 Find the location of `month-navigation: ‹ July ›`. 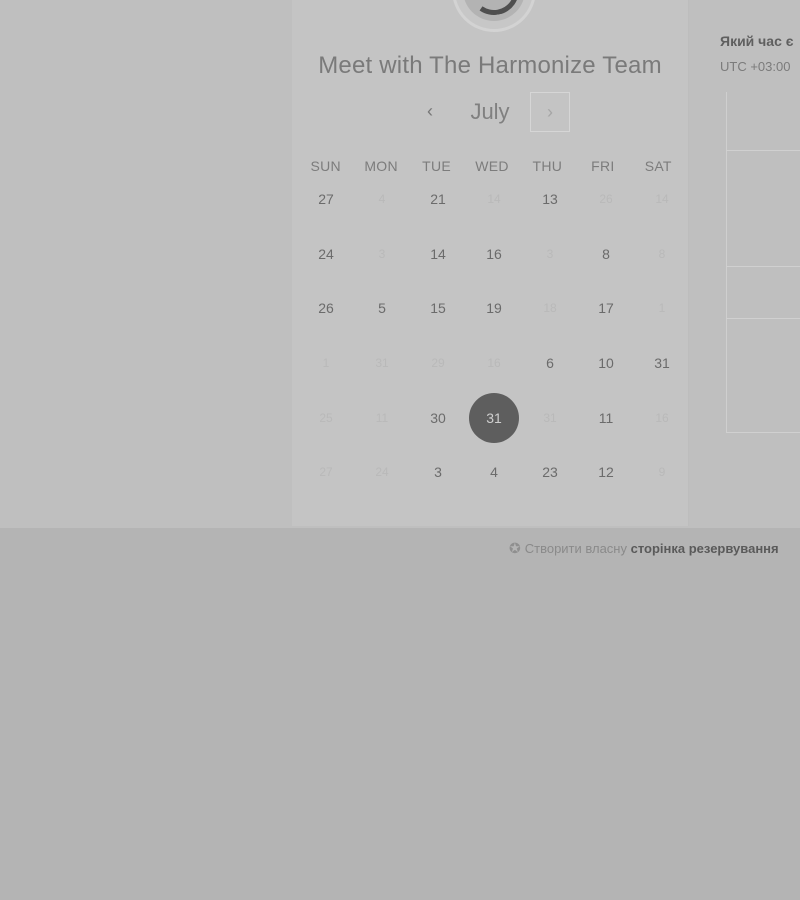

month-navigation: ‹ July › is located at coordinates (490, 112).